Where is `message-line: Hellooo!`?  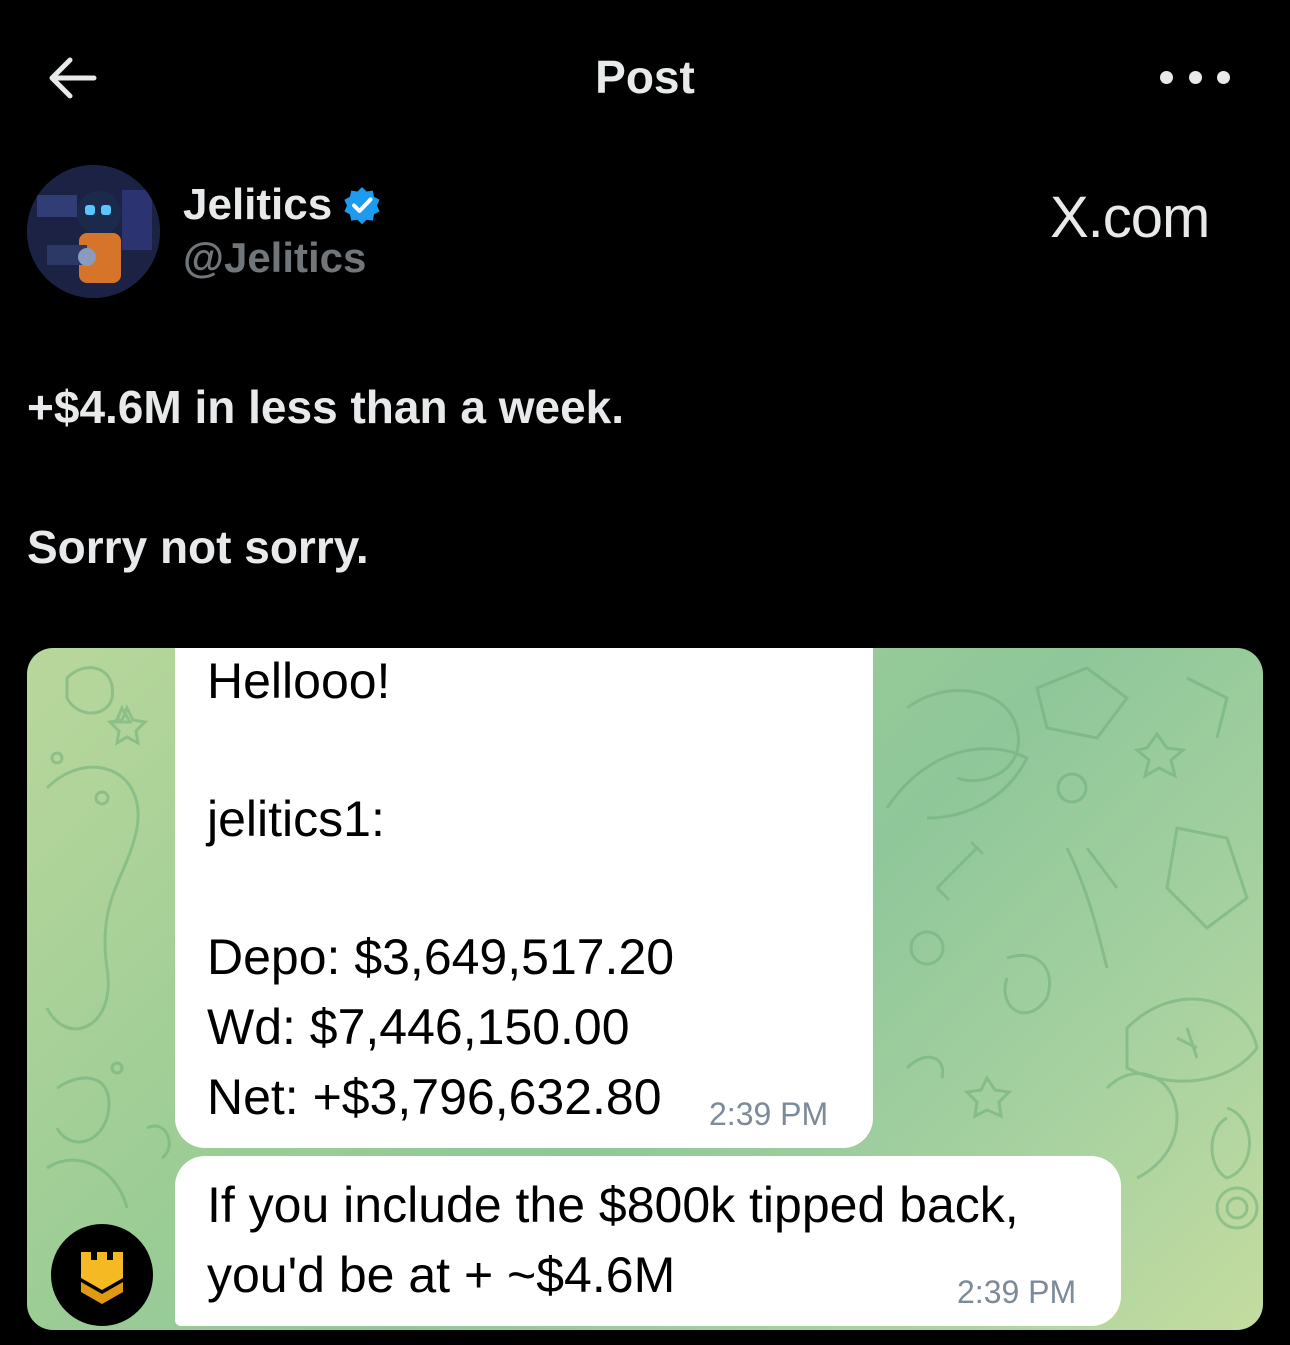 message-line: Hellooo! is located at coordinates (299, 681).